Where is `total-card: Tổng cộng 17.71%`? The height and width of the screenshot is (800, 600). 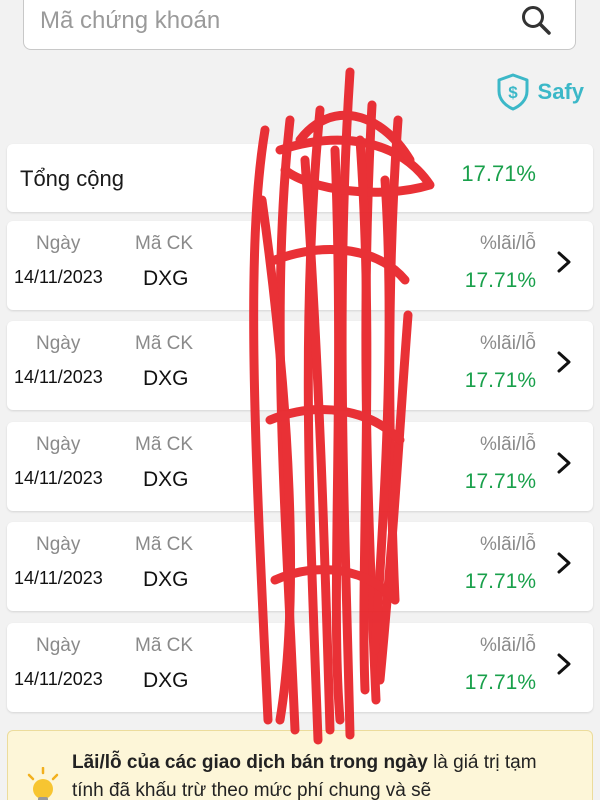
total-card: Tổng cộng 17.71% is located at coordinates (300, 178).